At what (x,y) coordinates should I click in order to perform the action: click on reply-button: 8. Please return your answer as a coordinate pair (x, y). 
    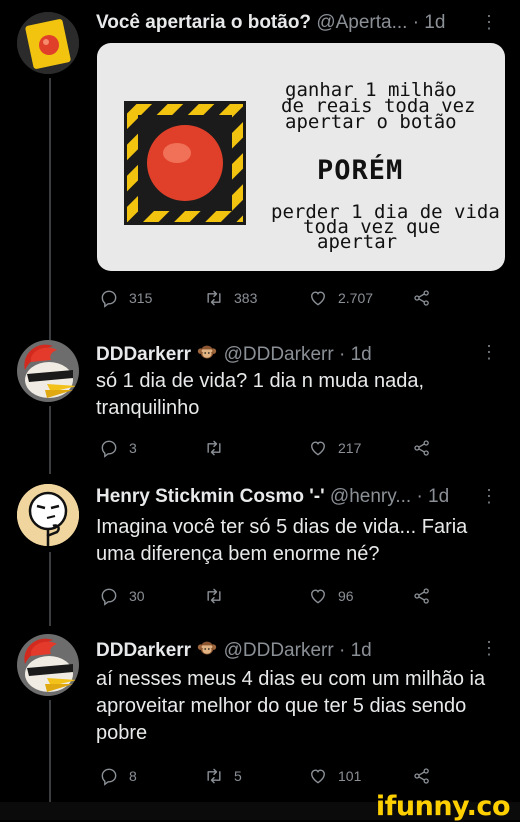
    Looking at the image, I should click on (118, 776).